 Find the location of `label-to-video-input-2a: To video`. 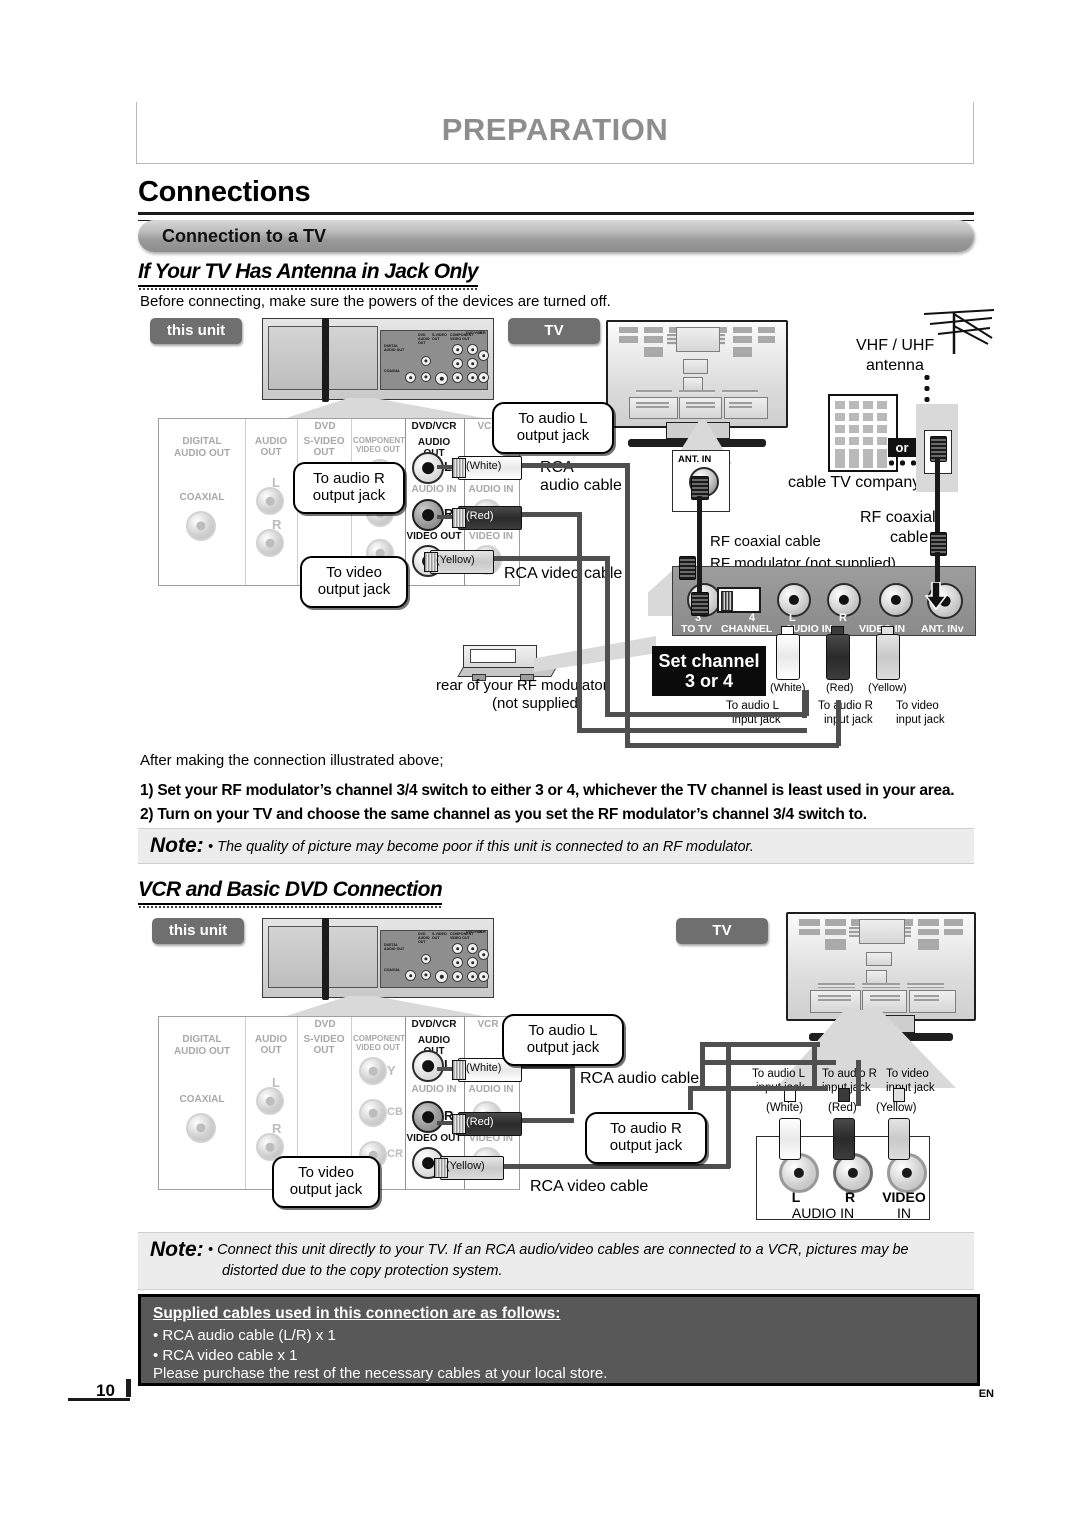

label-to-video-input-2a: To video is located at coordinates (907, 1074).